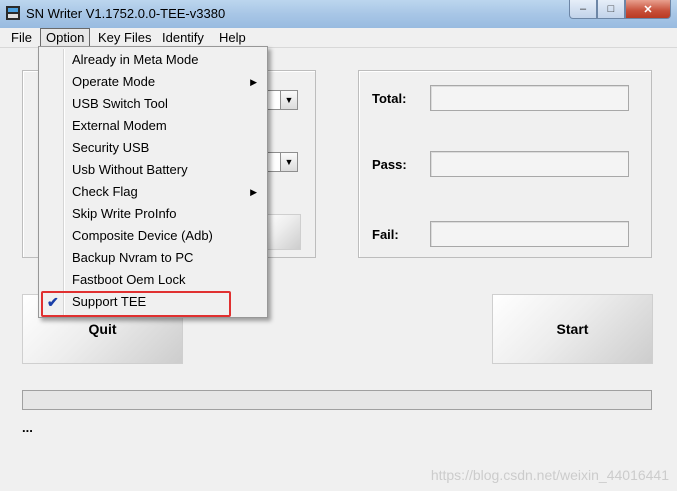 This screenshot has width=677, height=491. Describe the element at coordinates (153, 304) in the screenshot. I see `option-menu-item-support-tee: ✔ Support TEE` at that location.